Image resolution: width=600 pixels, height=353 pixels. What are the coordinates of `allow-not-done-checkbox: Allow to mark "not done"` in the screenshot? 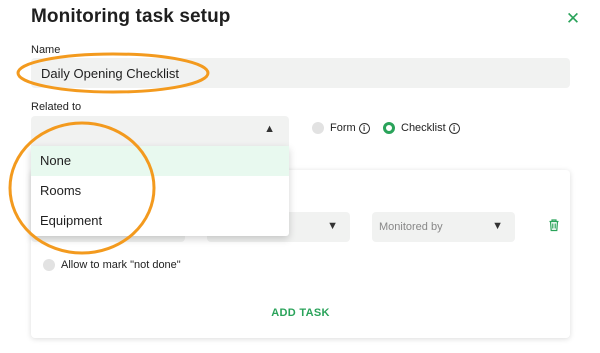 It's located at (112, 265).